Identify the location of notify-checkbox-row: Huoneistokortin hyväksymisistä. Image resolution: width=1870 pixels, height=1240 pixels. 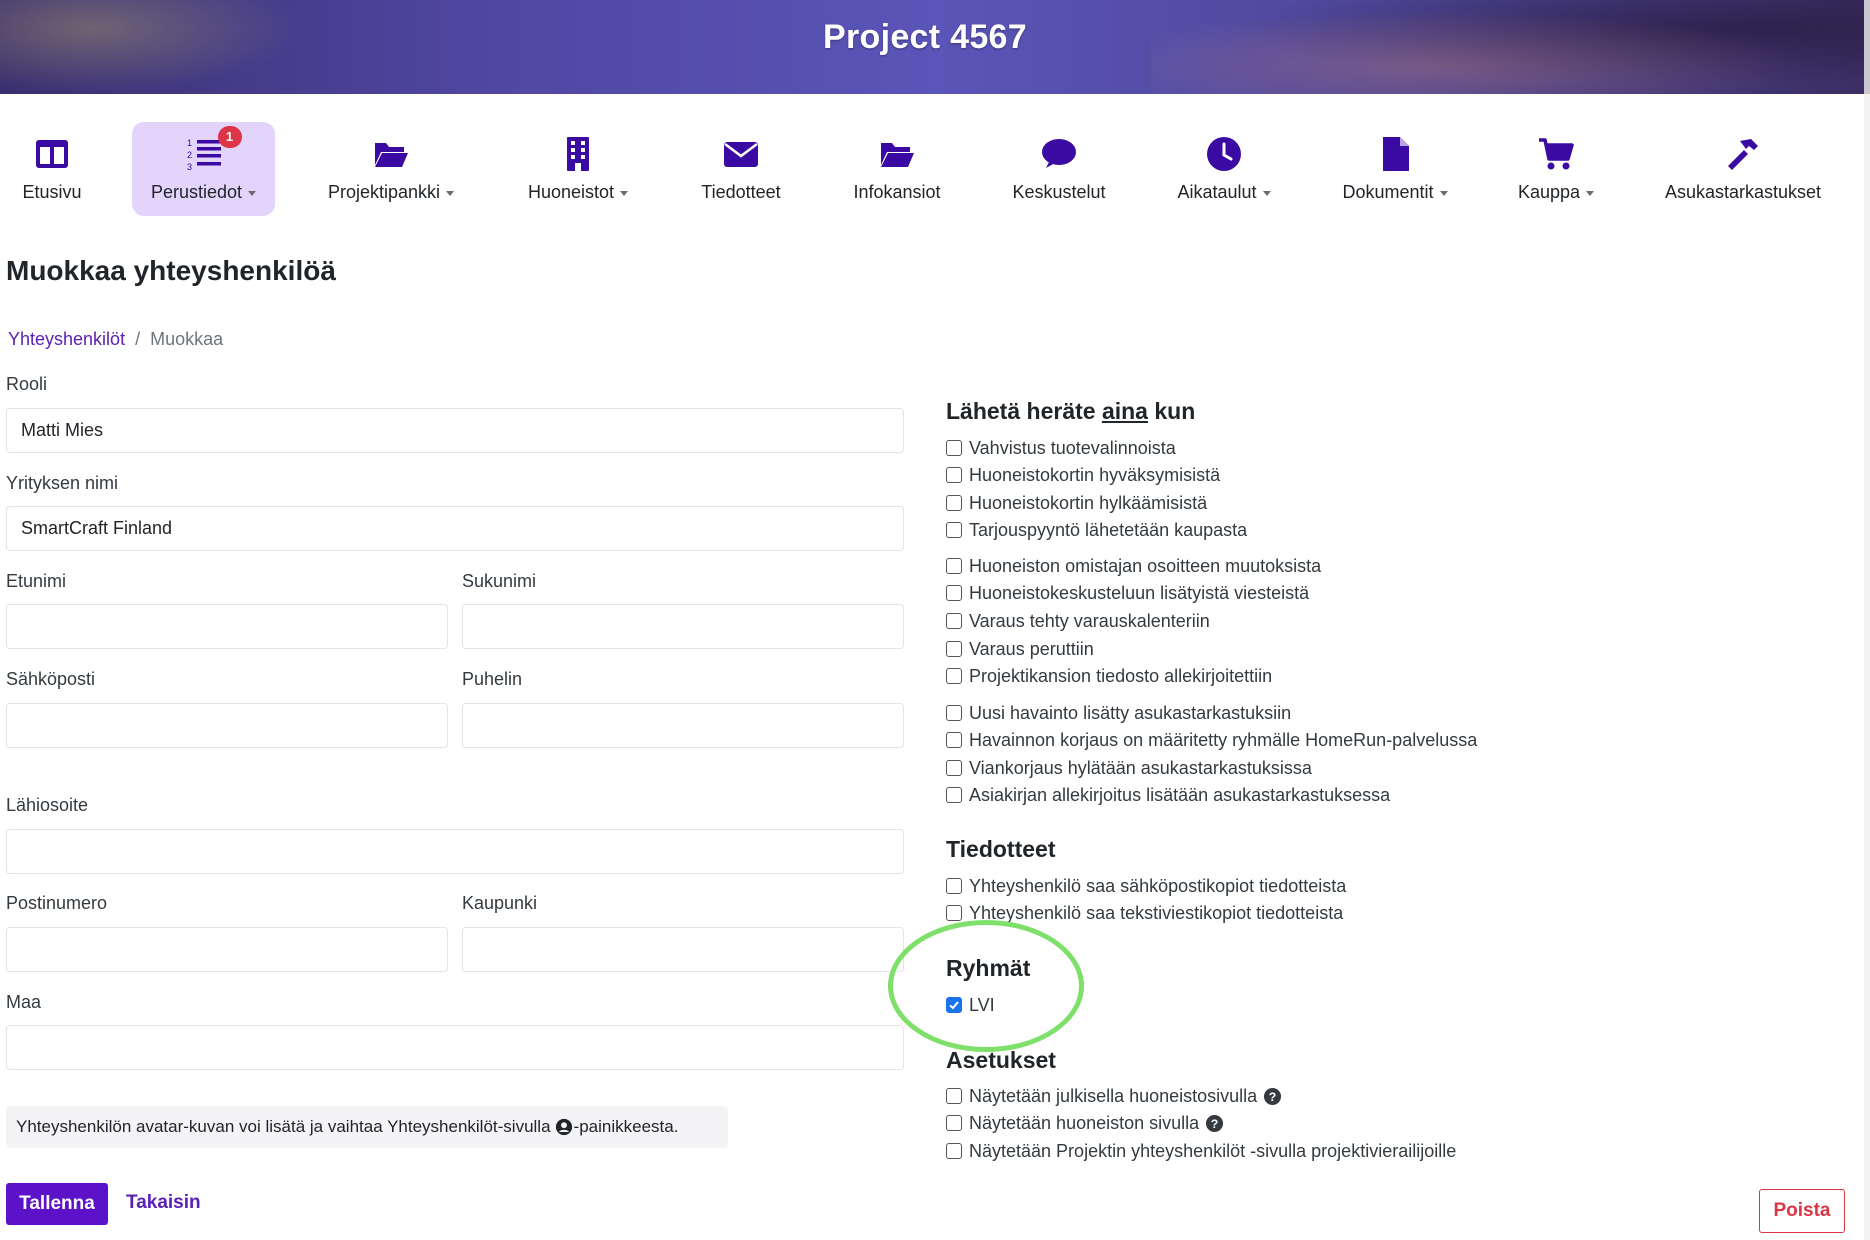
(1083, 475).